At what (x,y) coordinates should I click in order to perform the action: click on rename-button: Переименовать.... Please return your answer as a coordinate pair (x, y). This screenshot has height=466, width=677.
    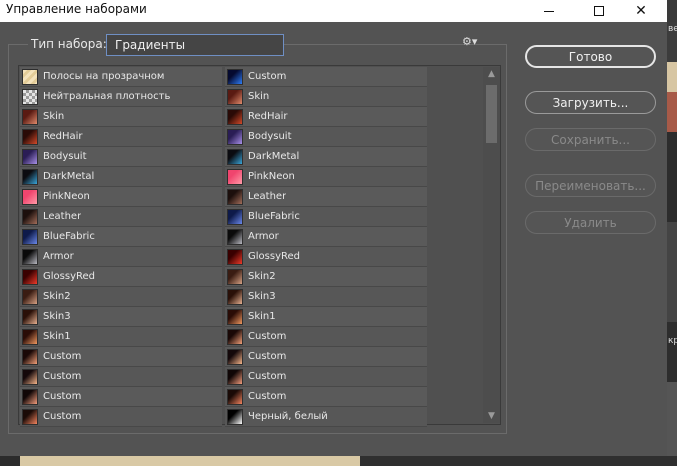
    Looking at the image, I should click on (590, 185).